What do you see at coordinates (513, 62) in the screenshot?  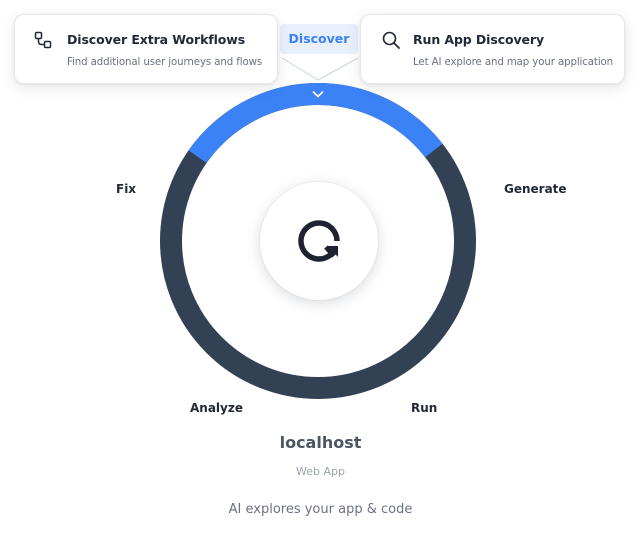 I see `card-subtitle: Let AI explore and map your application` at bounding box center [513, 62].